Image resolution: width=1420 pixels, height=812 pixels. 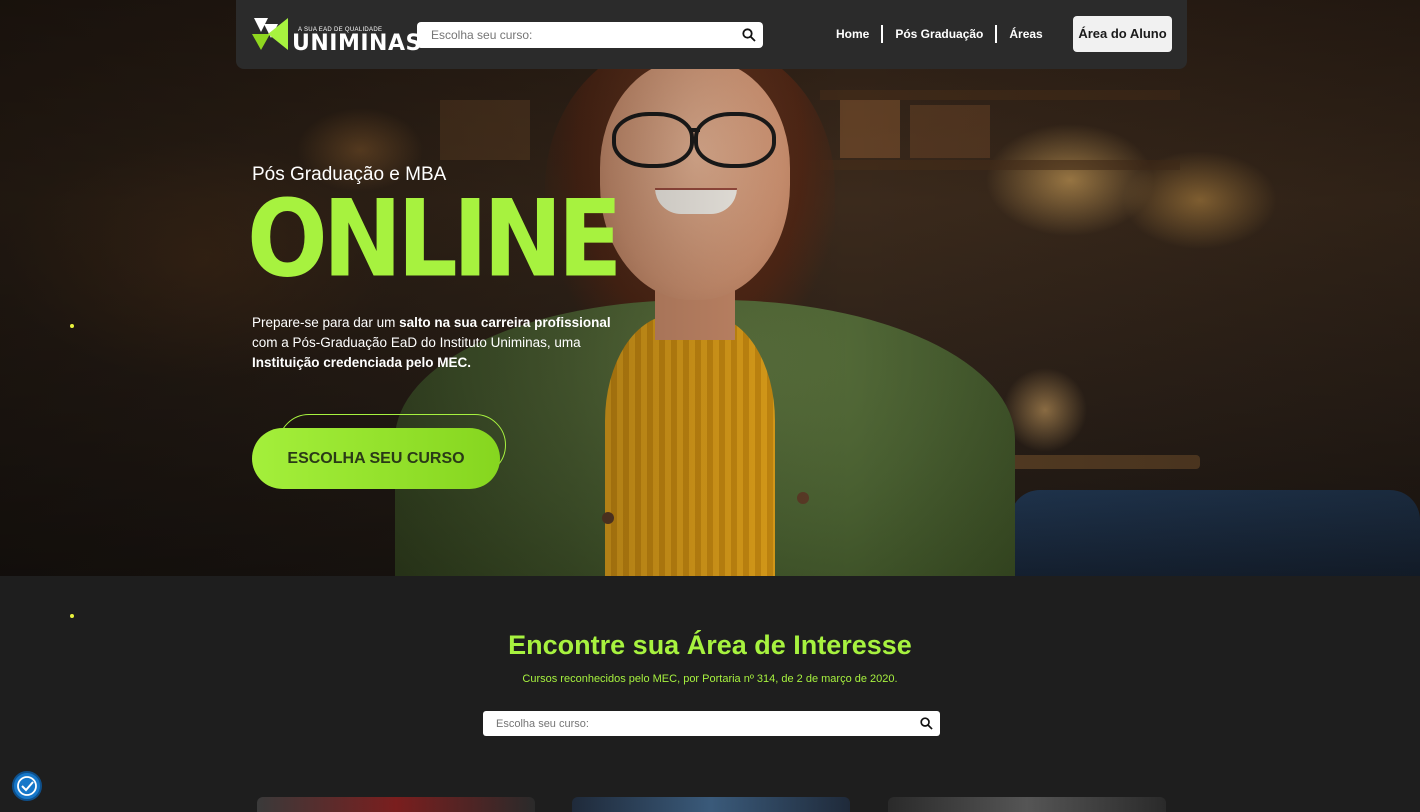 I want to click on nav-link-areas: Áreas, so click(x=1025, y=34).